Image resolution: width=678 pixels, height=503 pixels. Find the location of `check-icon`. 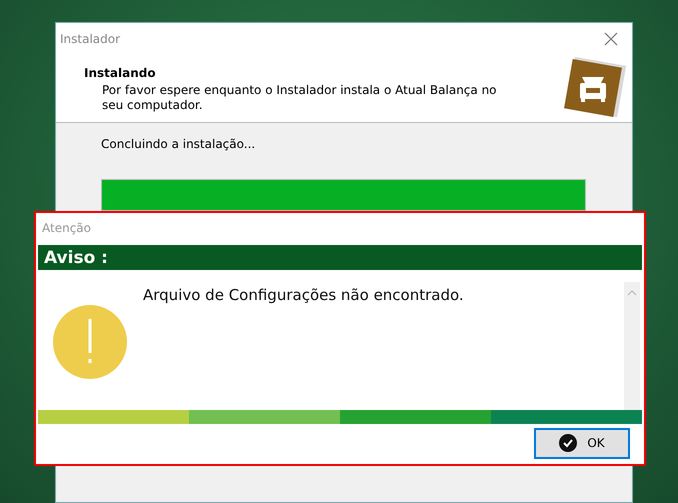

check-icon is located at coordinates (568, 443).